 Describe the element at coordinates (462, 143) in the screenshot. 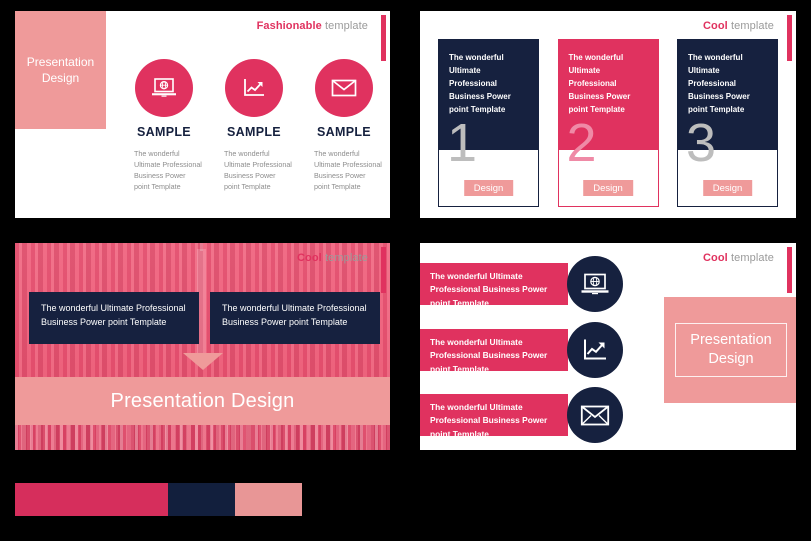

I see `card-number: 1` at that location.